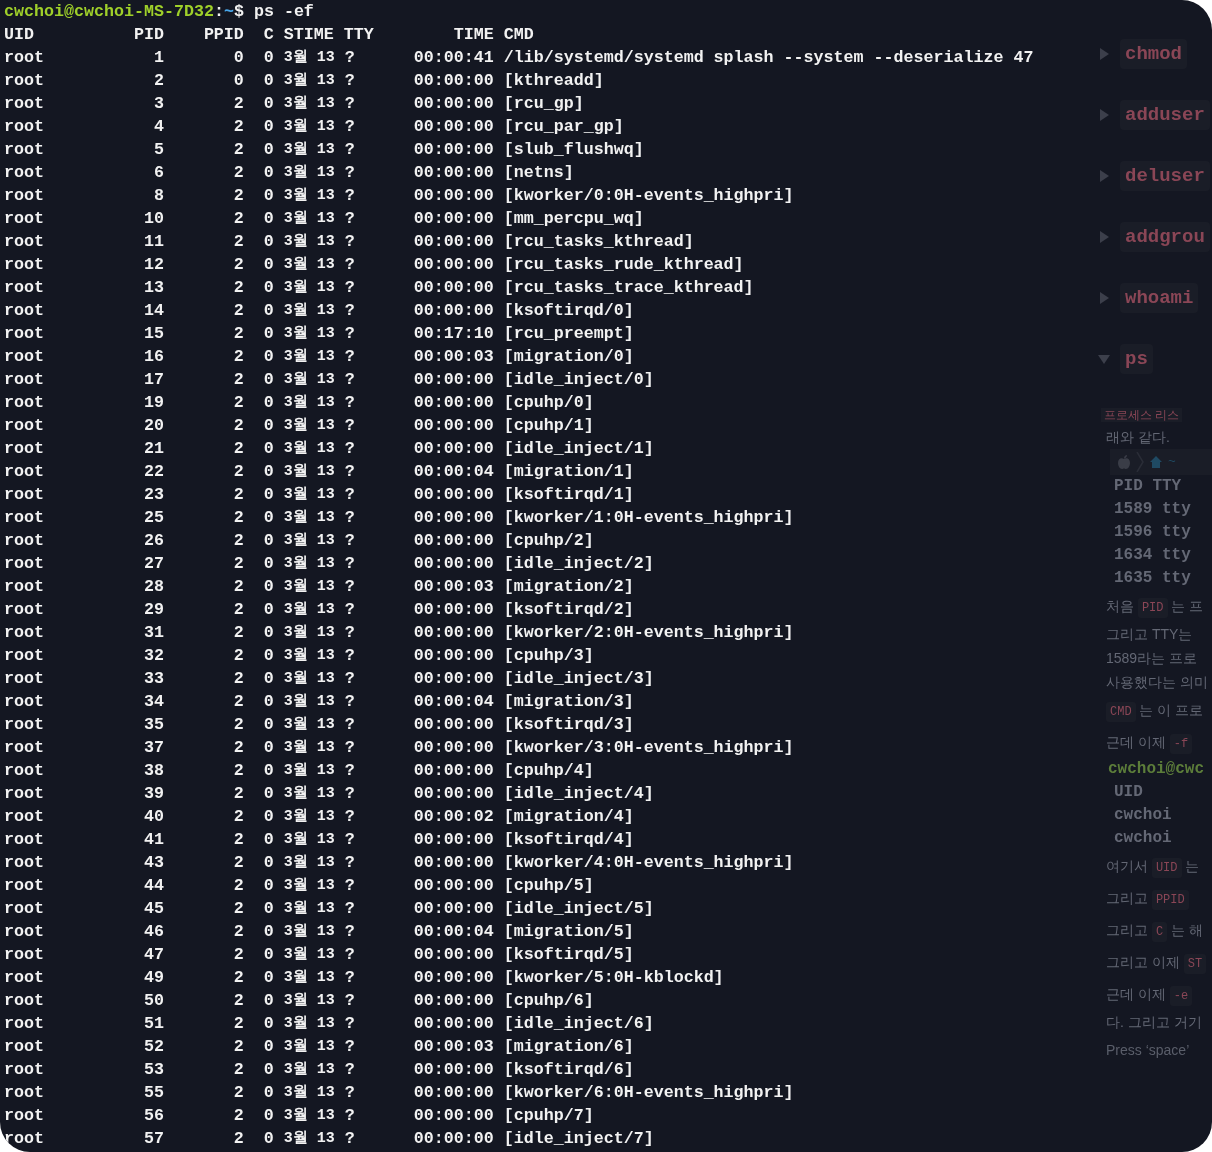 The width and height of the screenshot is (1212, 1152). What do you see at coordinates (1136, 359) in the screenshot?
I see `toggle-heading: ps` at bounding box center [1136, 359].